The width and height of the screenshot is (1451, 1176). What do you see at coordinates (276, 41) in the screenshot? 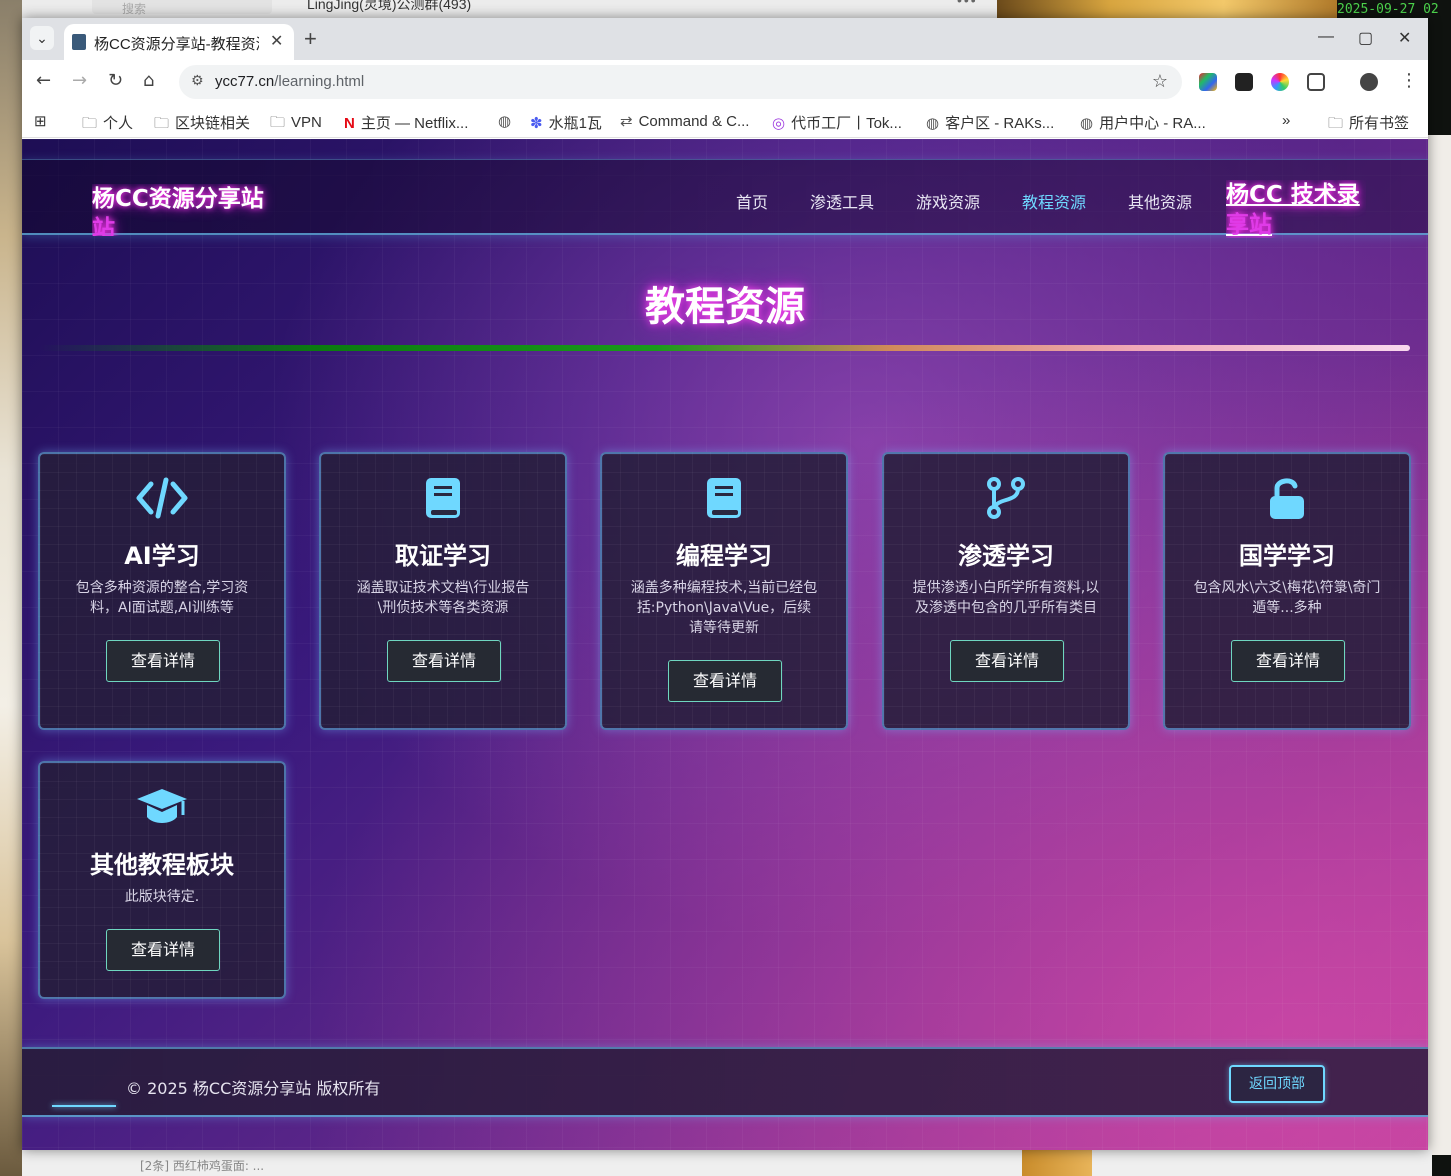
I see `close-tab-icon: ✕` at bounding box center [276, 41].